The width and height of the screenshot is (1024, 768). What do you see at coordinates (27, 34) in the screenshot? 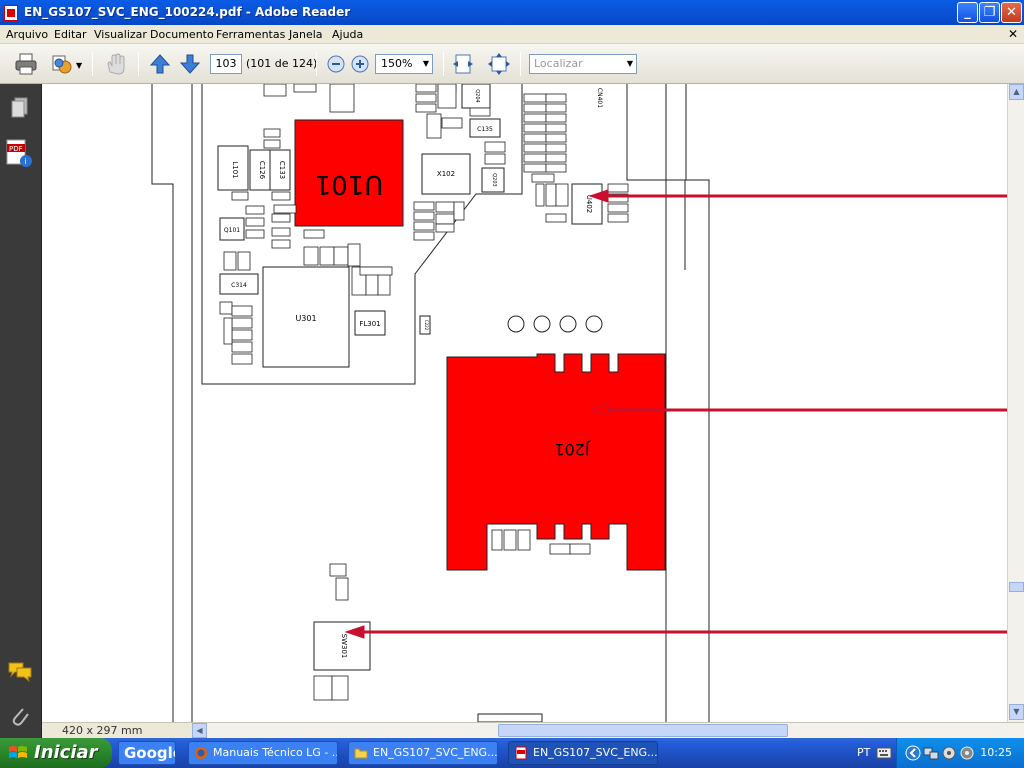
I see `menu-arquivo: Arquivo` at bounding box center [27, 34].